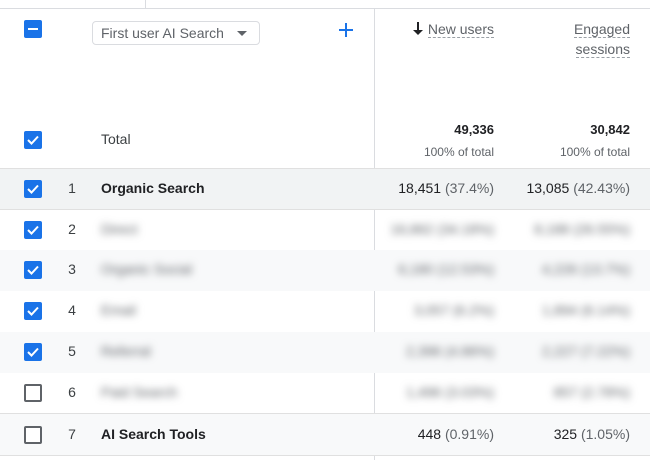  What do you see at coordinates (162, 33) in the screenshot?
I see `dimension-selector-value: First user AI Search` at bounding box center [162, 33].